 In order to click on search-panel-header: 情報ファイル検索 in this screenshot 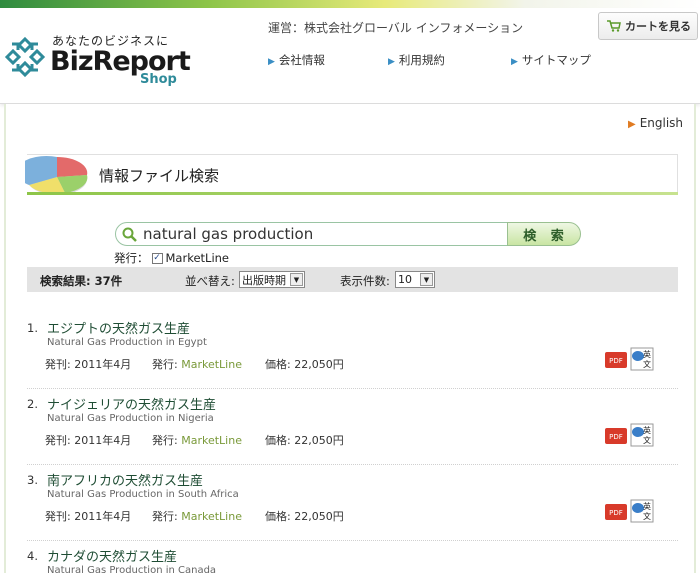, I will do `click(351, 174)`.